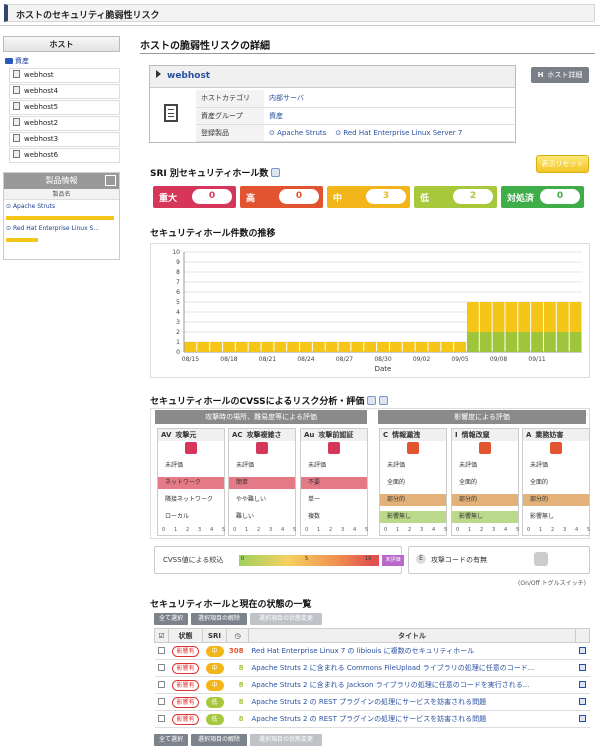 This screenshot has height=749, width=600. I want to click on host-icon, so click(16, 90).